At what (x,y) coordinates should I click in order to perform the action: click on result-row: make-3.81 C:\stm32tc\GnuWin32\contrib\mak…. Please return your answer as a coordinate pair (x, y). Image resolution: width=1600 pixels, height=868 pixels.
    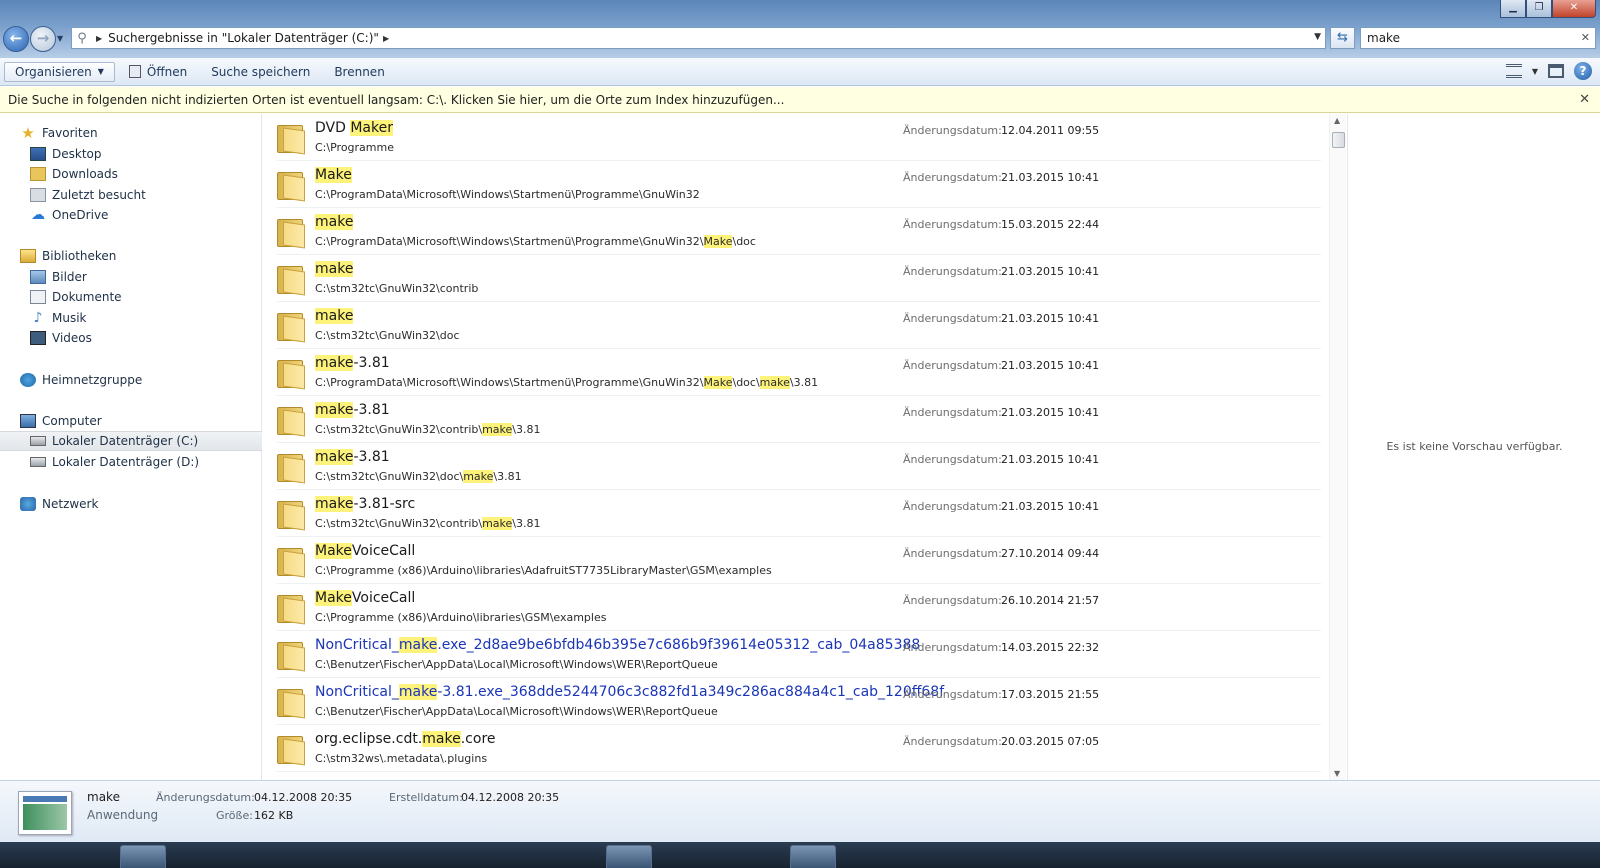
    Looking at the image, I should click on (799, 419).